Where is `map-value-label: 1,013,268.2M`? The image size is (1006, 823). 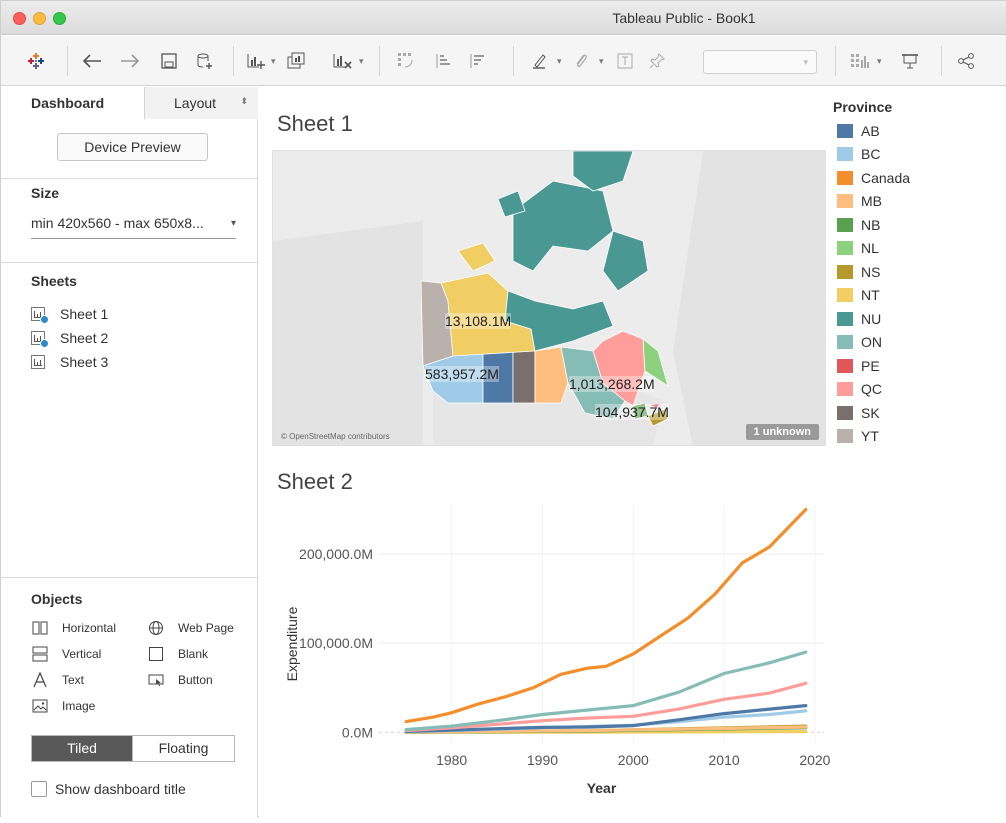
map-value-label: 1,013,268.2M is located at coordinates (612, 384).